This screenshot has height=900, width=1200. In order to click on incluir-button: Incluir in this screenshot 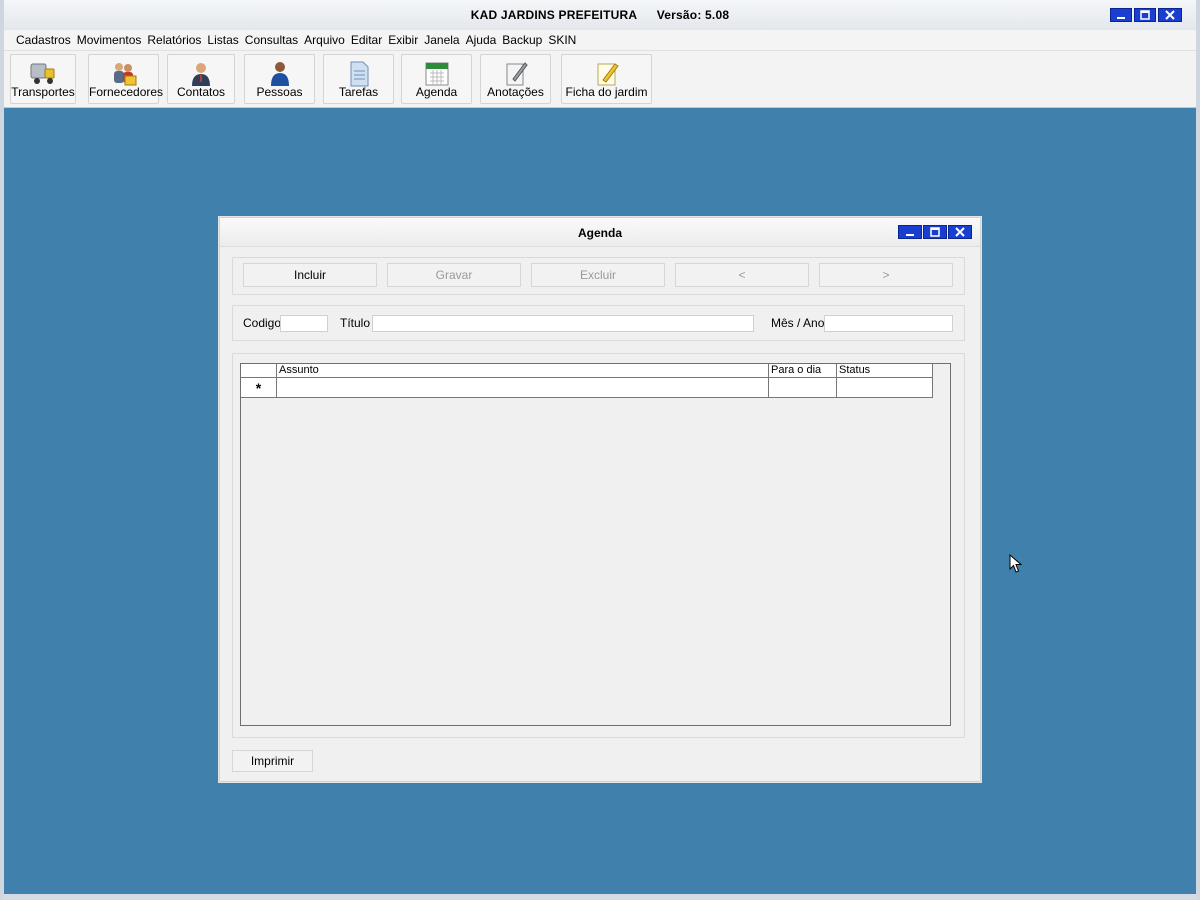, I will do `click(310, 275)`.